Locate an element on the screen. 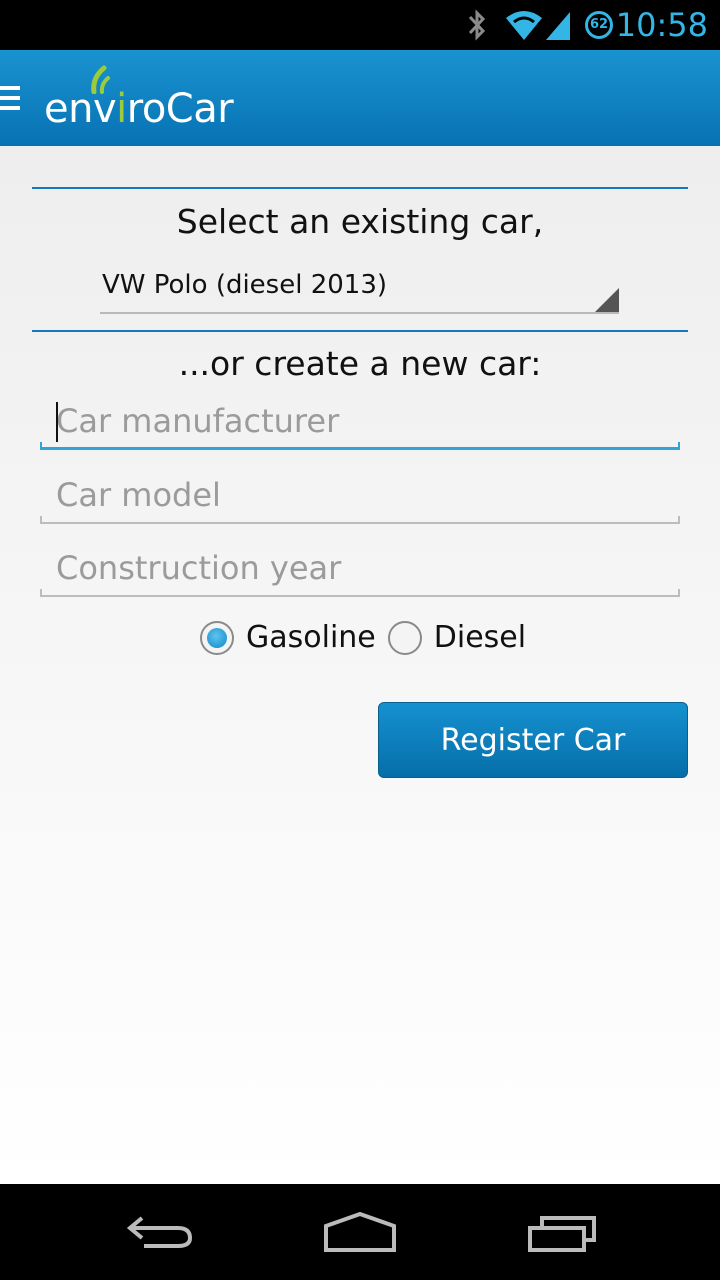  manufacturer-field is located at coordinates (360, 423).